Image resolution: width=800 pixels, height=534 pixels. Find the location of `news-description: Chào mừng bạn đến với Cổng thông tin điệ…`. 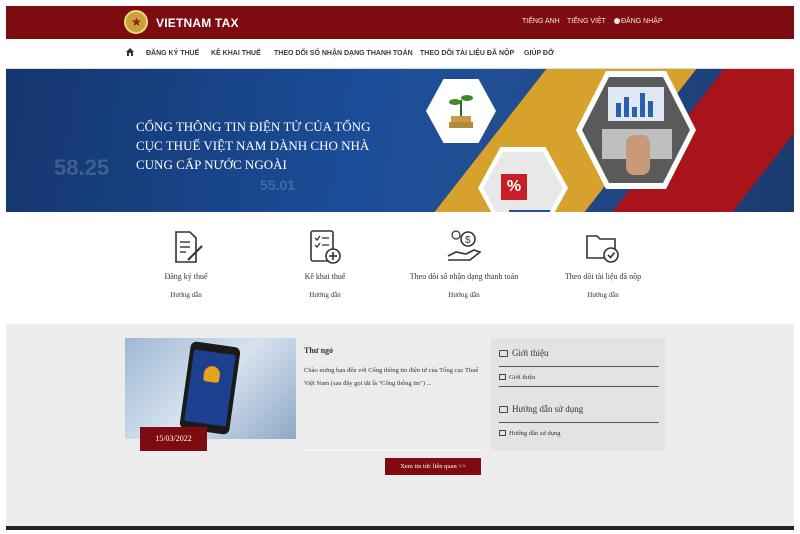

news-description: Chào mừng bạn đến với Cổng thông tin điệ… is located at coordinates (391, 377).